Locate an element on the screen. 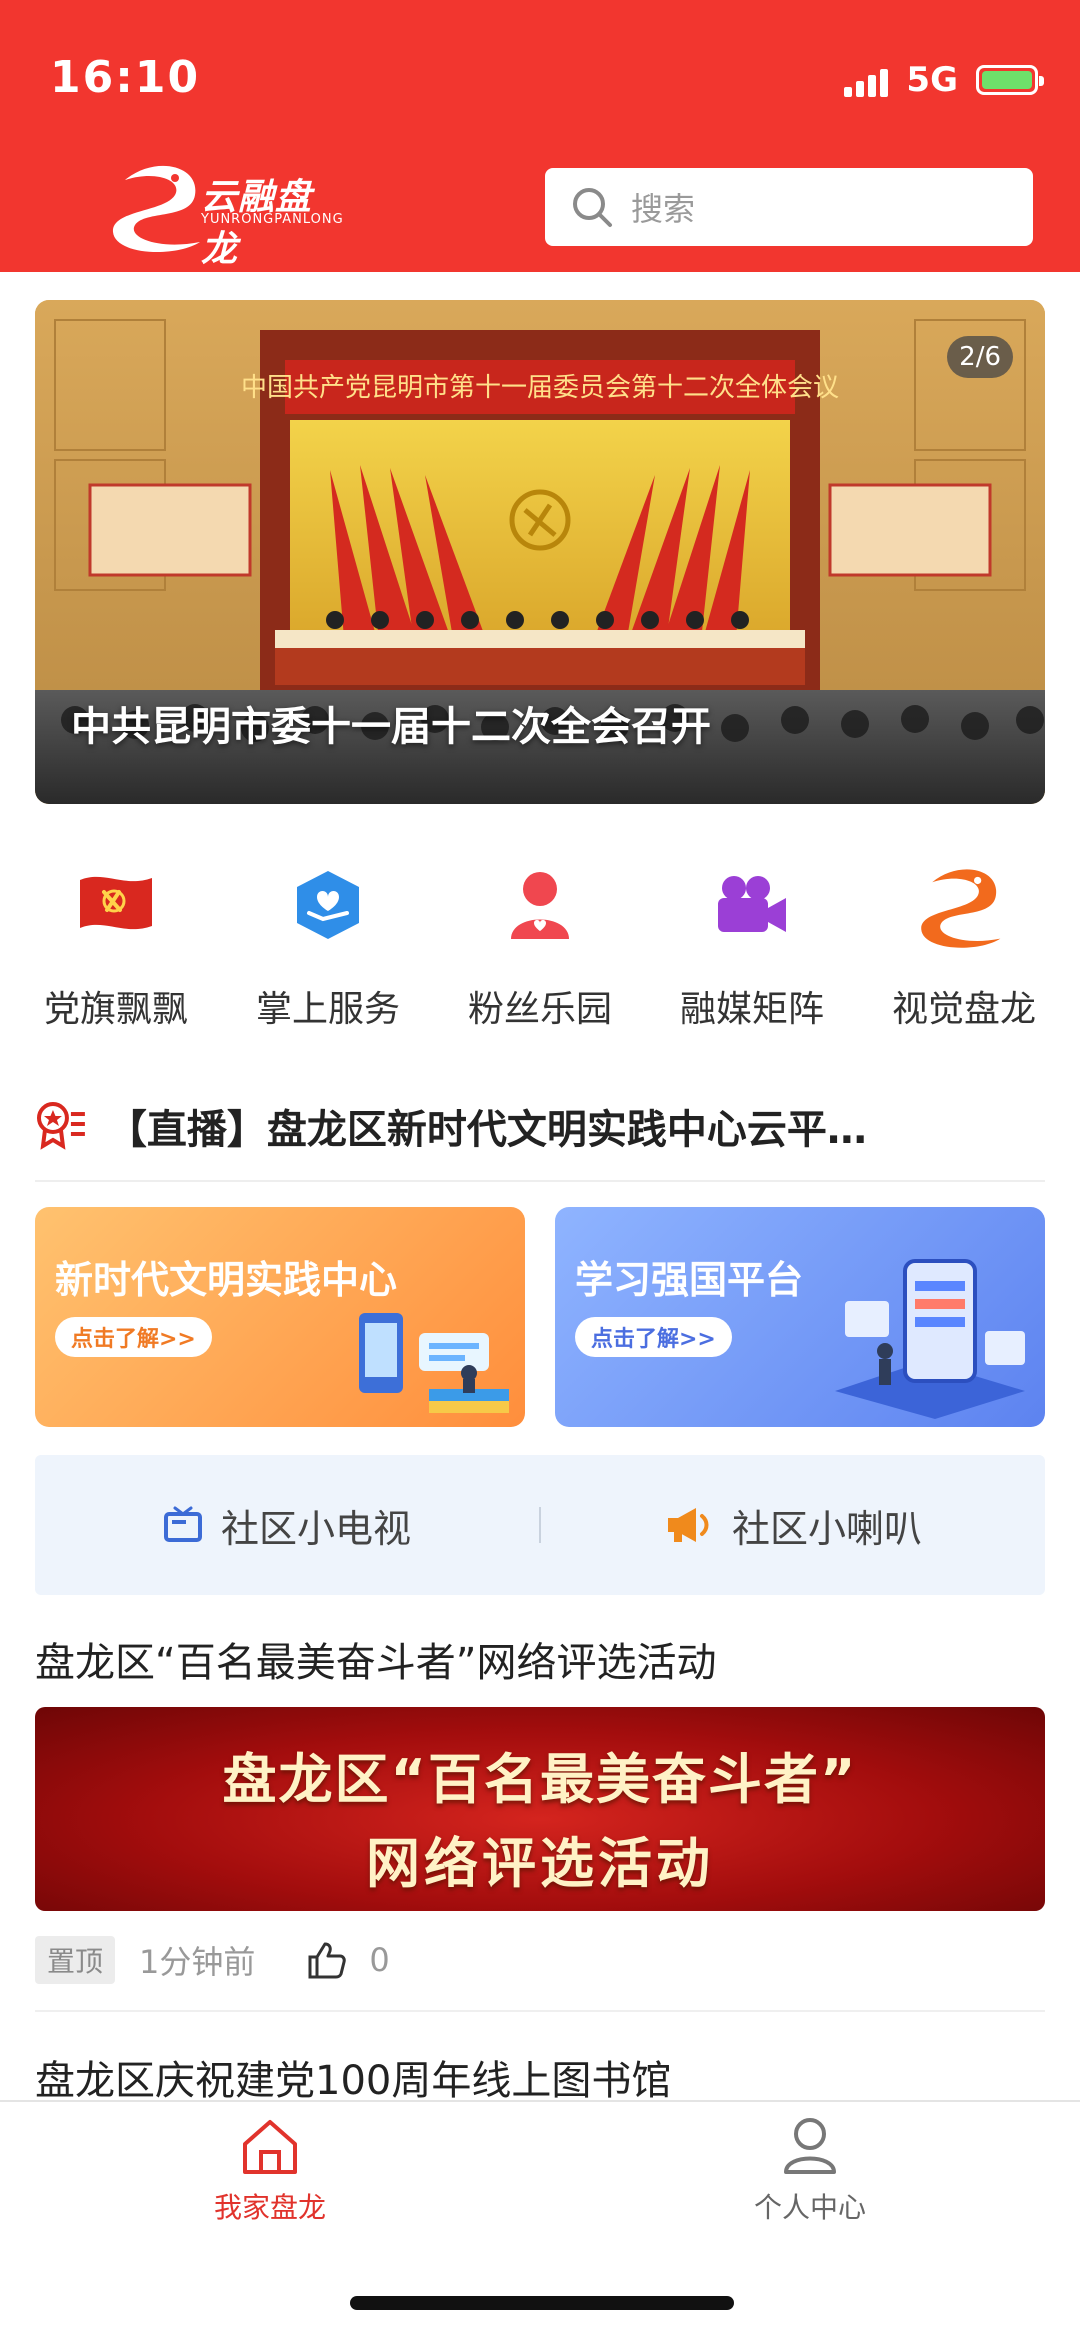  app-header: 16:10 5G 云融盘龙 YUNRONGPANLONG 搜索 is located at coordinates (540, 136).